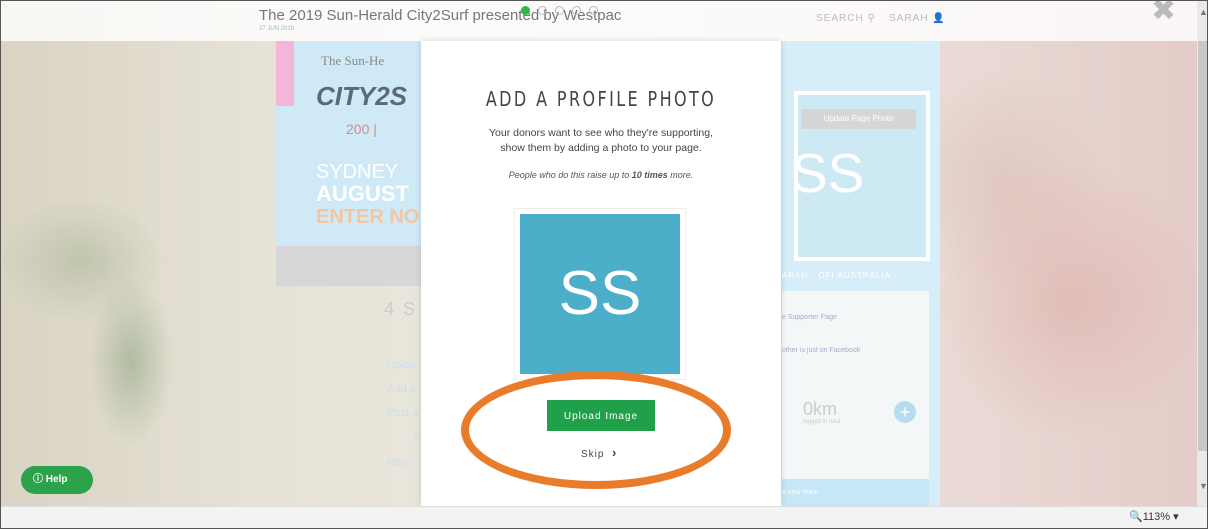 This screenshot has height=529, width=1208. Describe the element at coordinates (596, 430) in the screenshot. I see `highlight-annotation` at that location.